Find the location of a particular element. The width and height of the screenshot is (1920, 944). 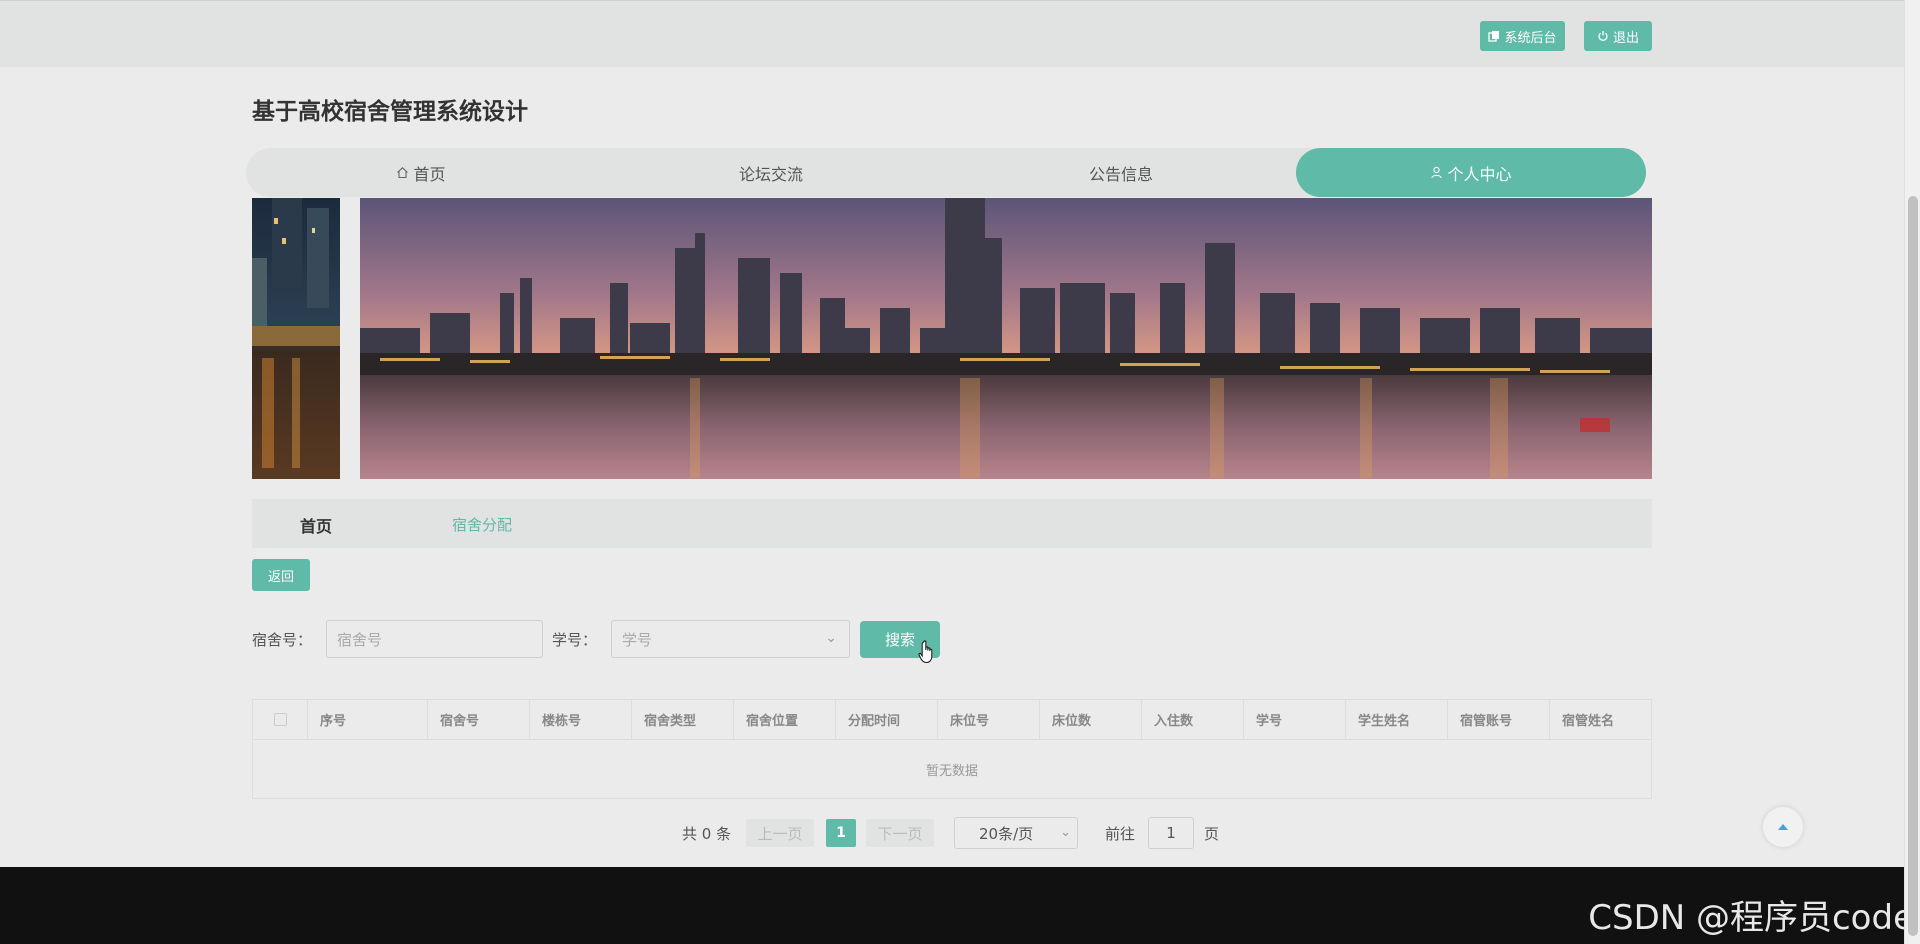

select-all-cell is located at coordinates (280, 719).